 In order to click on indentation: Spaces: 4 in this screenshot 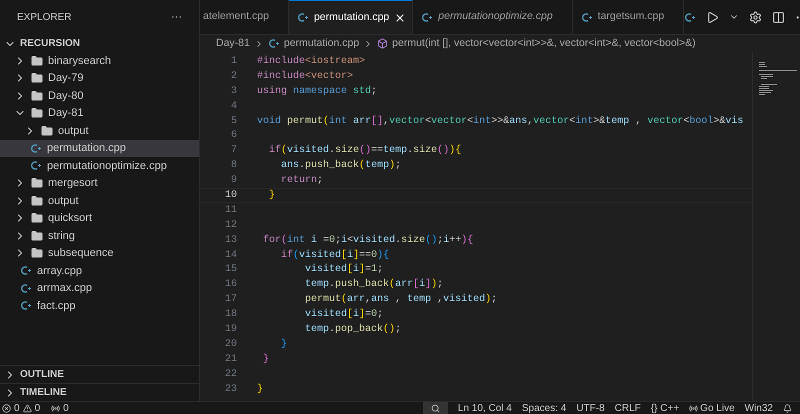, I will do `click(544, 407)`.